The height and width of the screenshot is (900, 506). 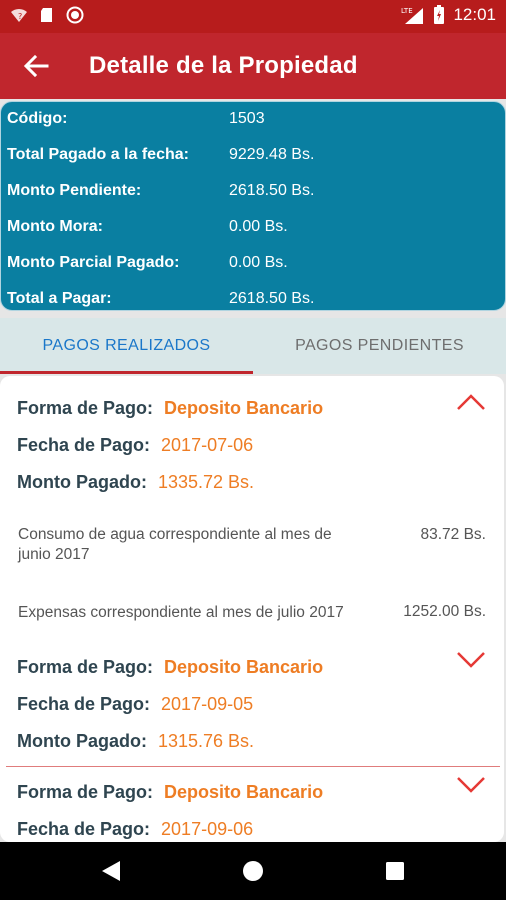 I want to click on clock: 12:01, so click(x=474, y=14).